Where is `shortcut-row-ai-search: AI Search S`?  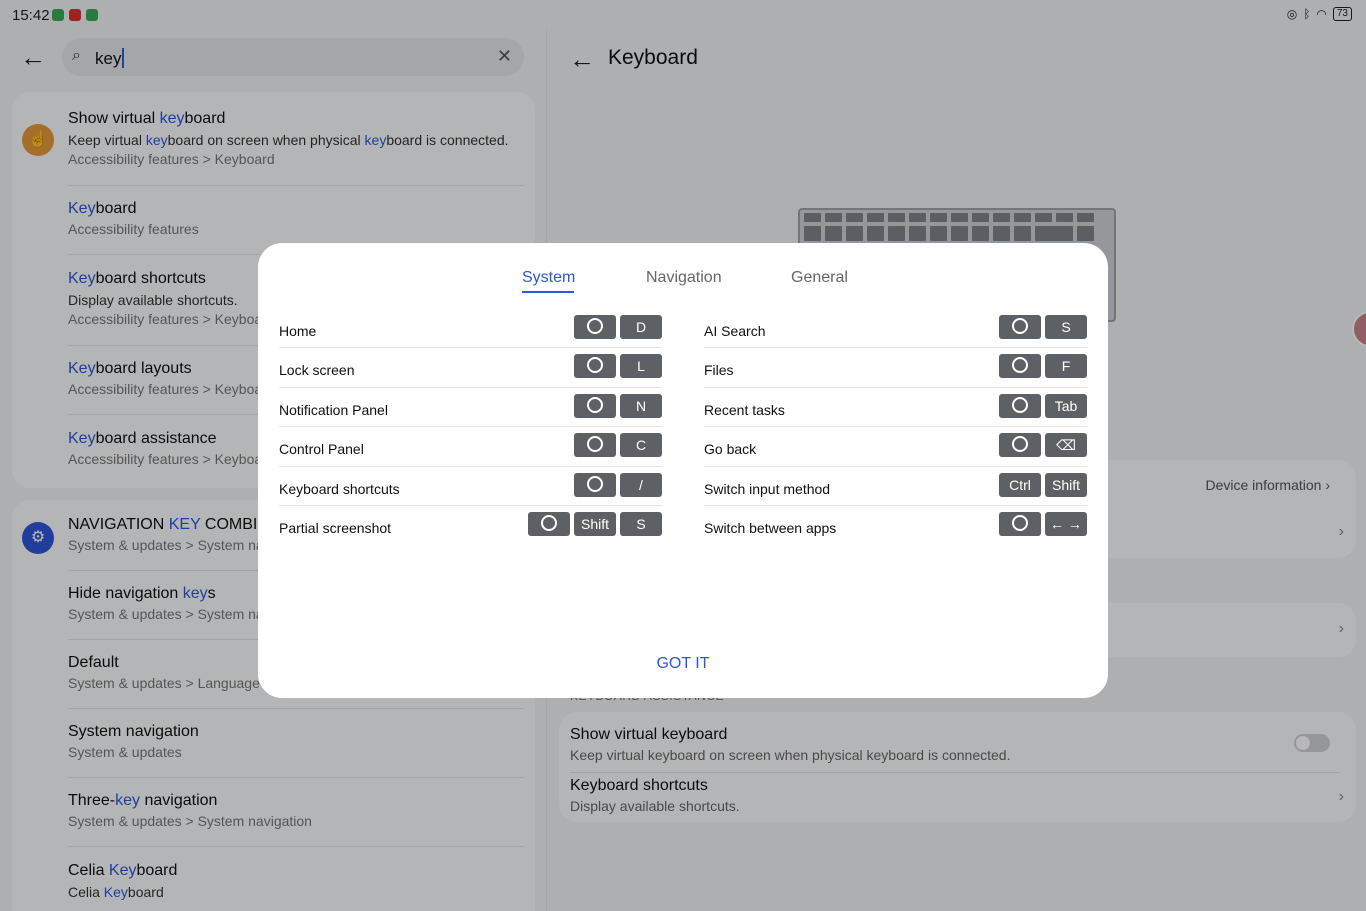 shortcut-row-ai-search: AI Search S is located at coordinates (895, 329).